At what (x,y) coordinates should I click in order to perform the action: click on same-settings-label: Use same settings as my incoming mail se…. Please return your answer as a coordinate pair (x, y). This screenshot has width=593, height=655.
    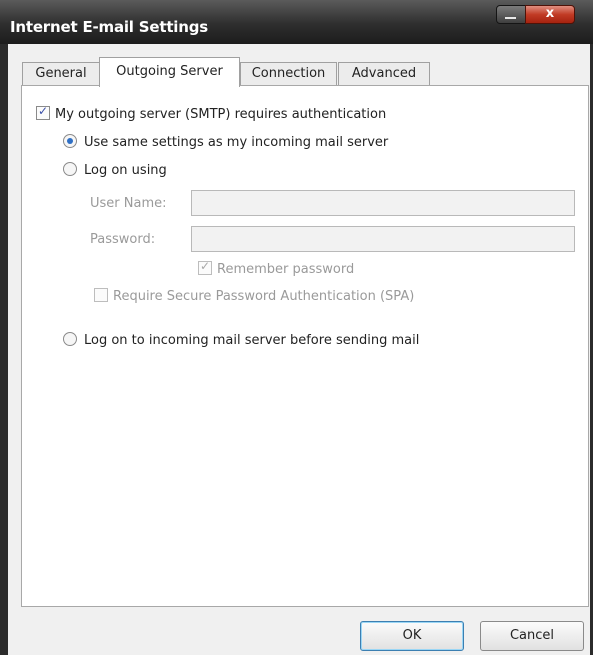
    Looking at the image, I should click on (236, 142).